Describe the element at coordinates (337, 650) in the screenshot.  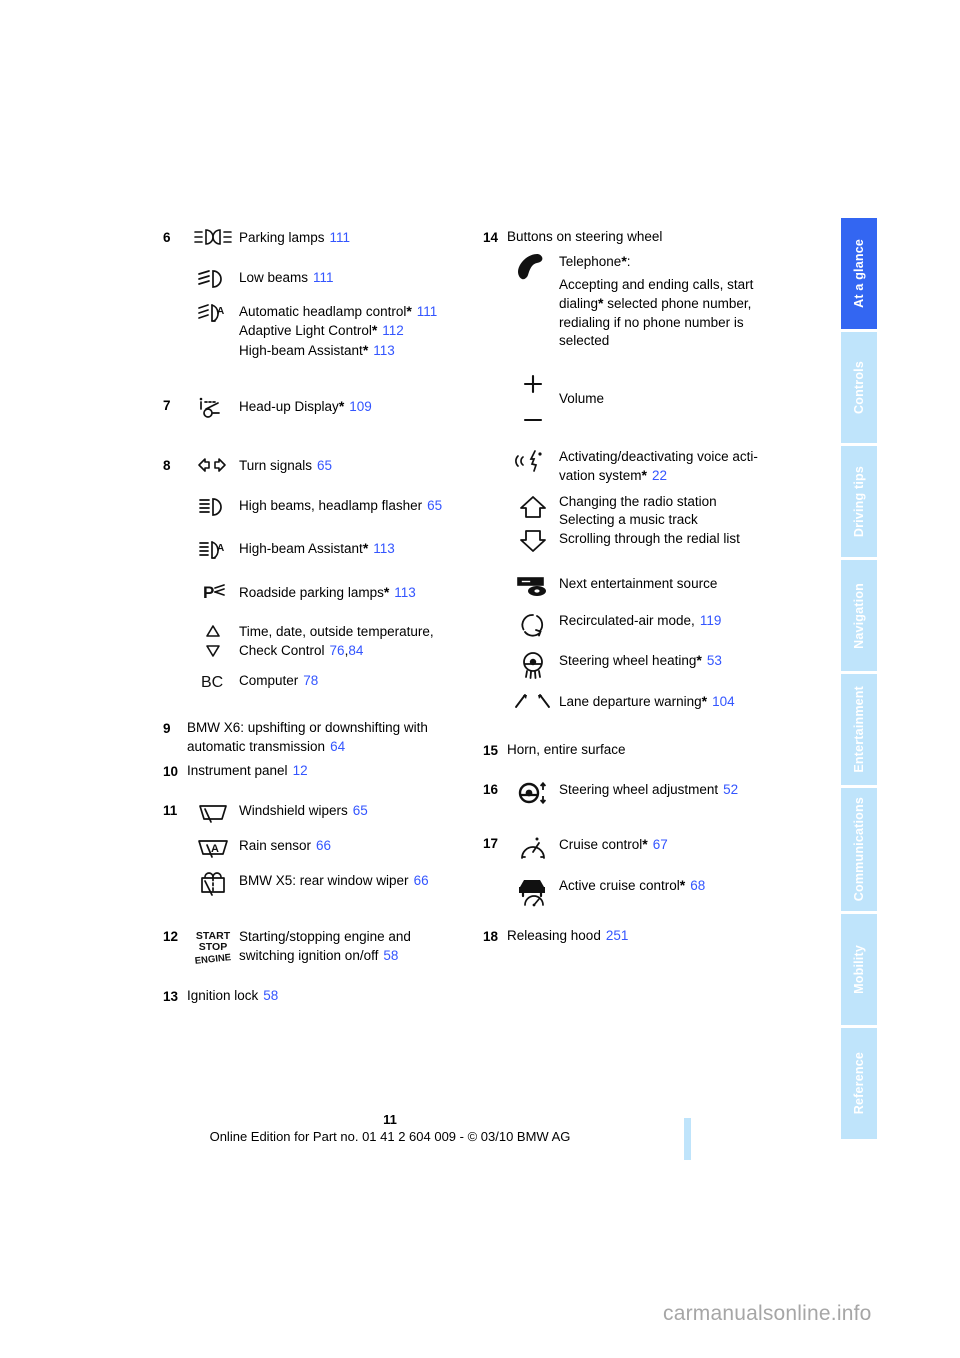
I see `page-ref: 76` at that location.